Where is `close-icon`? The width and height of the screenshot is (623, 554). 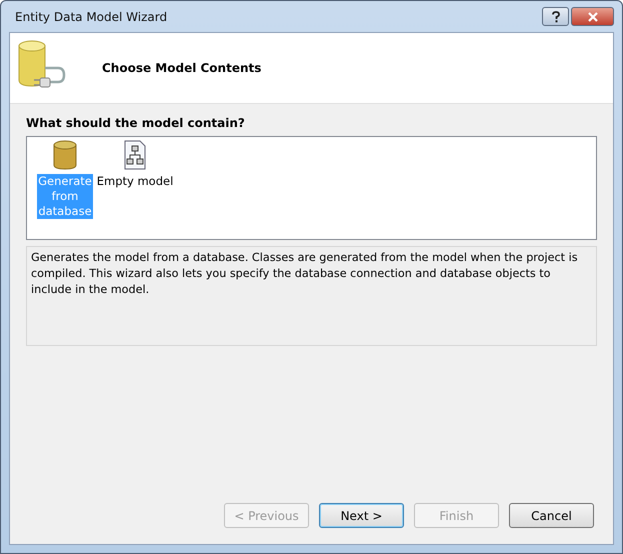 close-icon is located at coordinates (592, 17).